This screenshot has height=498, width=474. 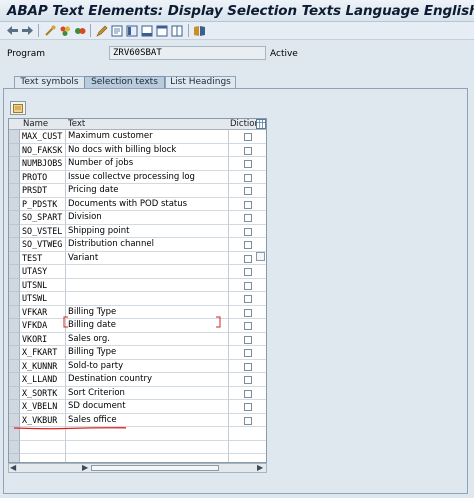 What do you see at coordinates (64, 30) in the screenshot?
I see `check-icon` at bounding box center [64, 30].